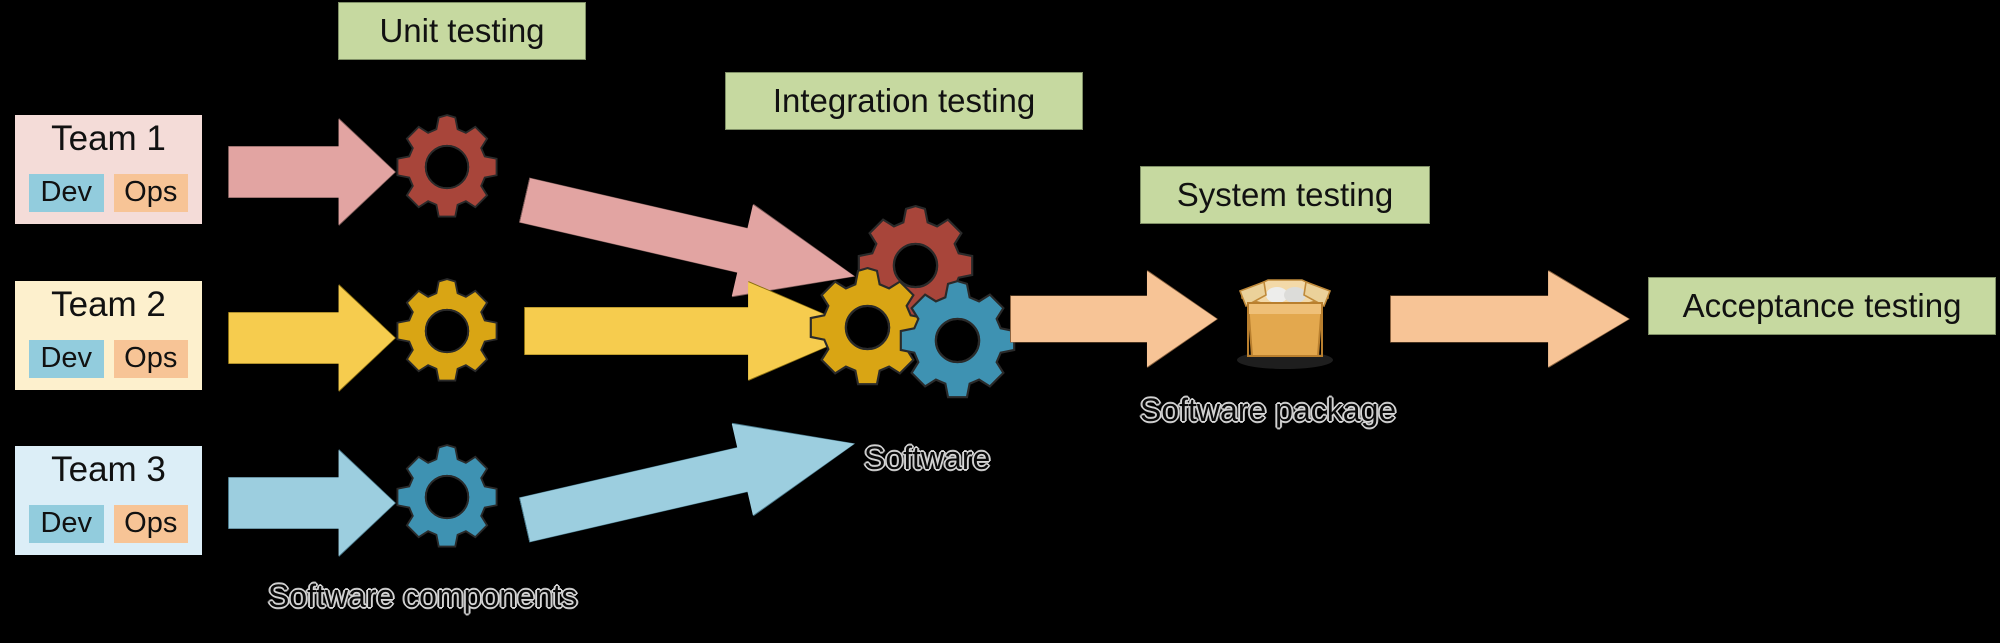 This screenshot has height=643, width=2000. Describe the element at coordinates (108, 304) in the screenshot. I see `team-name-2: Team 2` at that location.